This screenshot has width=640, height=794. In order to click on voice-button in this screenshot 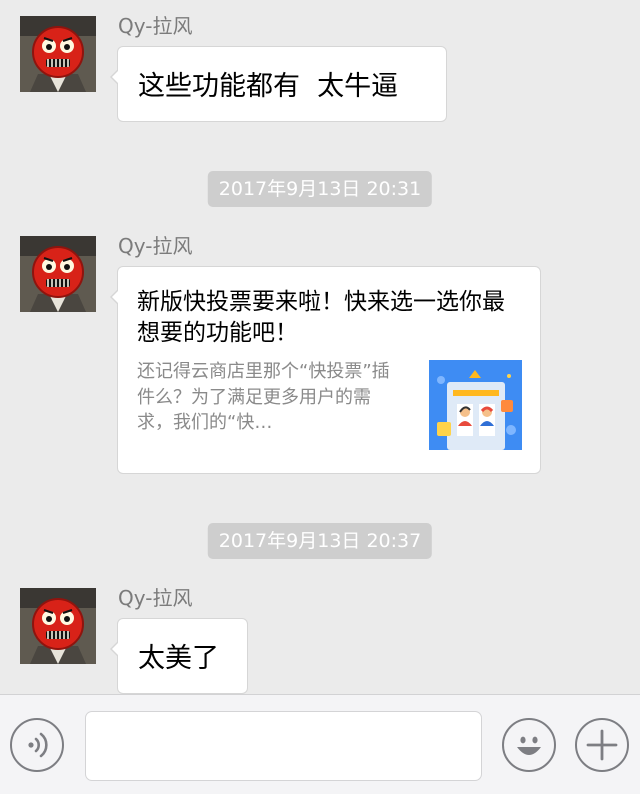, I will do `click(37, 745)`.